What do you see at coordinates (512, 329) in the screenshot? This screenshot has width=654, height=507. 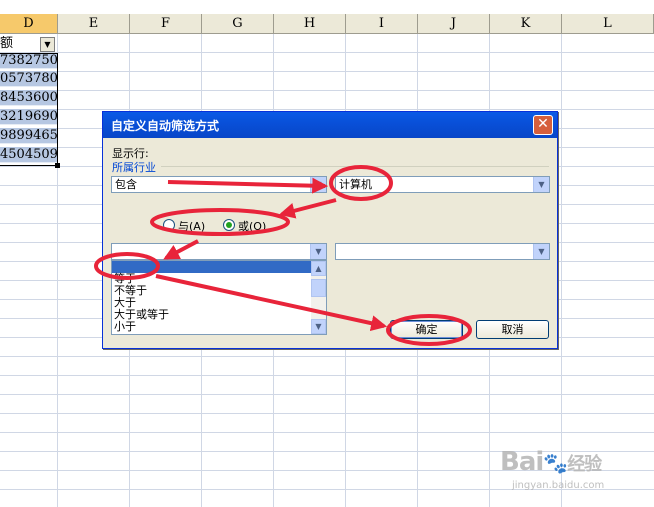 I see `cancel-button: 取消` at bounding box center [512, 329].